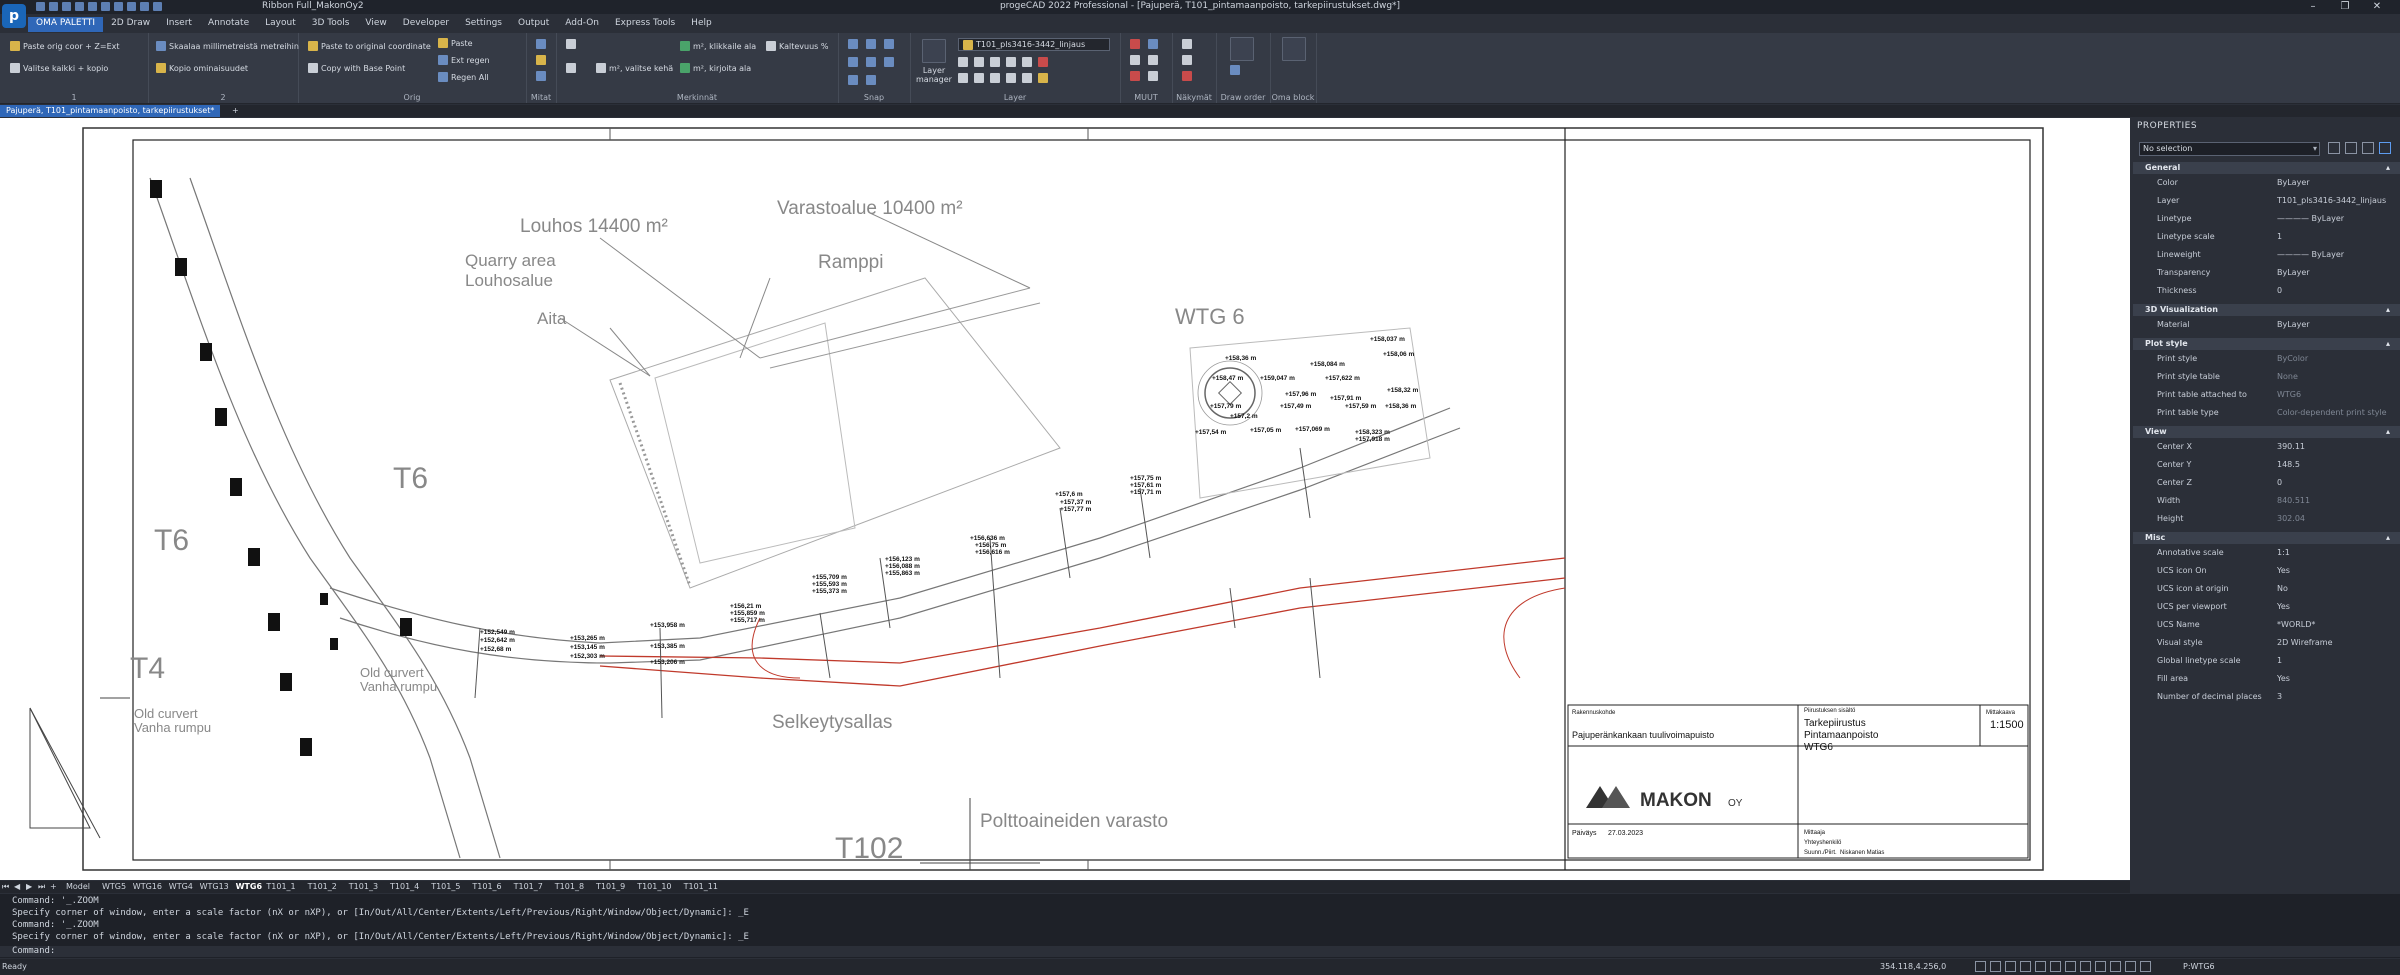 The width and height of the screenshot is (2400, 975). I want to click on tab-nav-prev-icon: ◀, so click(17, 887).